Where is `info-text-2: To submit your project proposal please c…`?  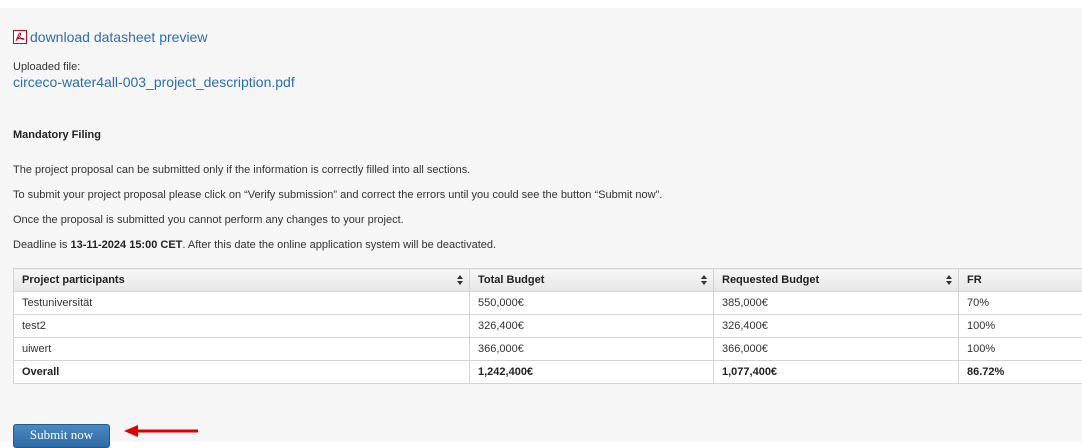 info-text-2: To submit your project proposal please c… is located at coordinates (337, 195).